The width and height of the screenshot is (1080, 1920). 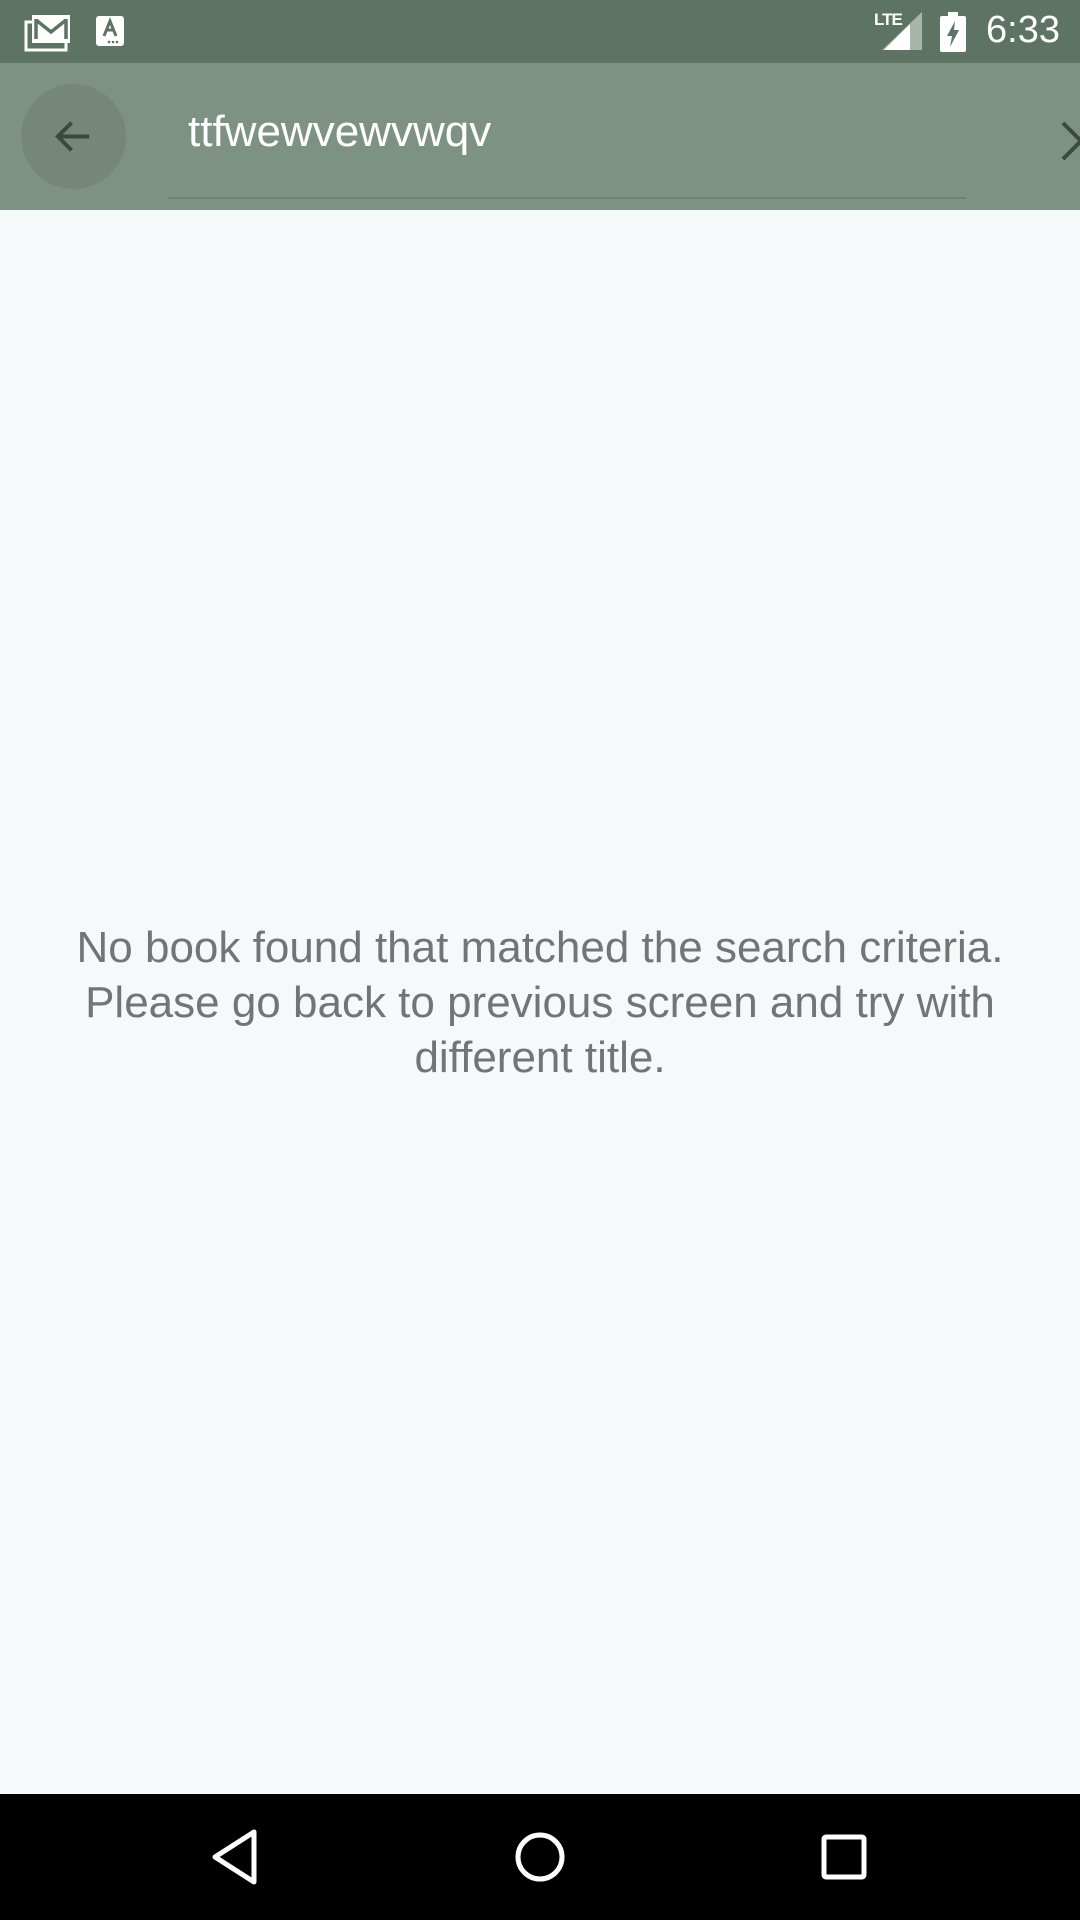 I want to click on status-bar: LTE 6:33, so click(x=540, y=31).